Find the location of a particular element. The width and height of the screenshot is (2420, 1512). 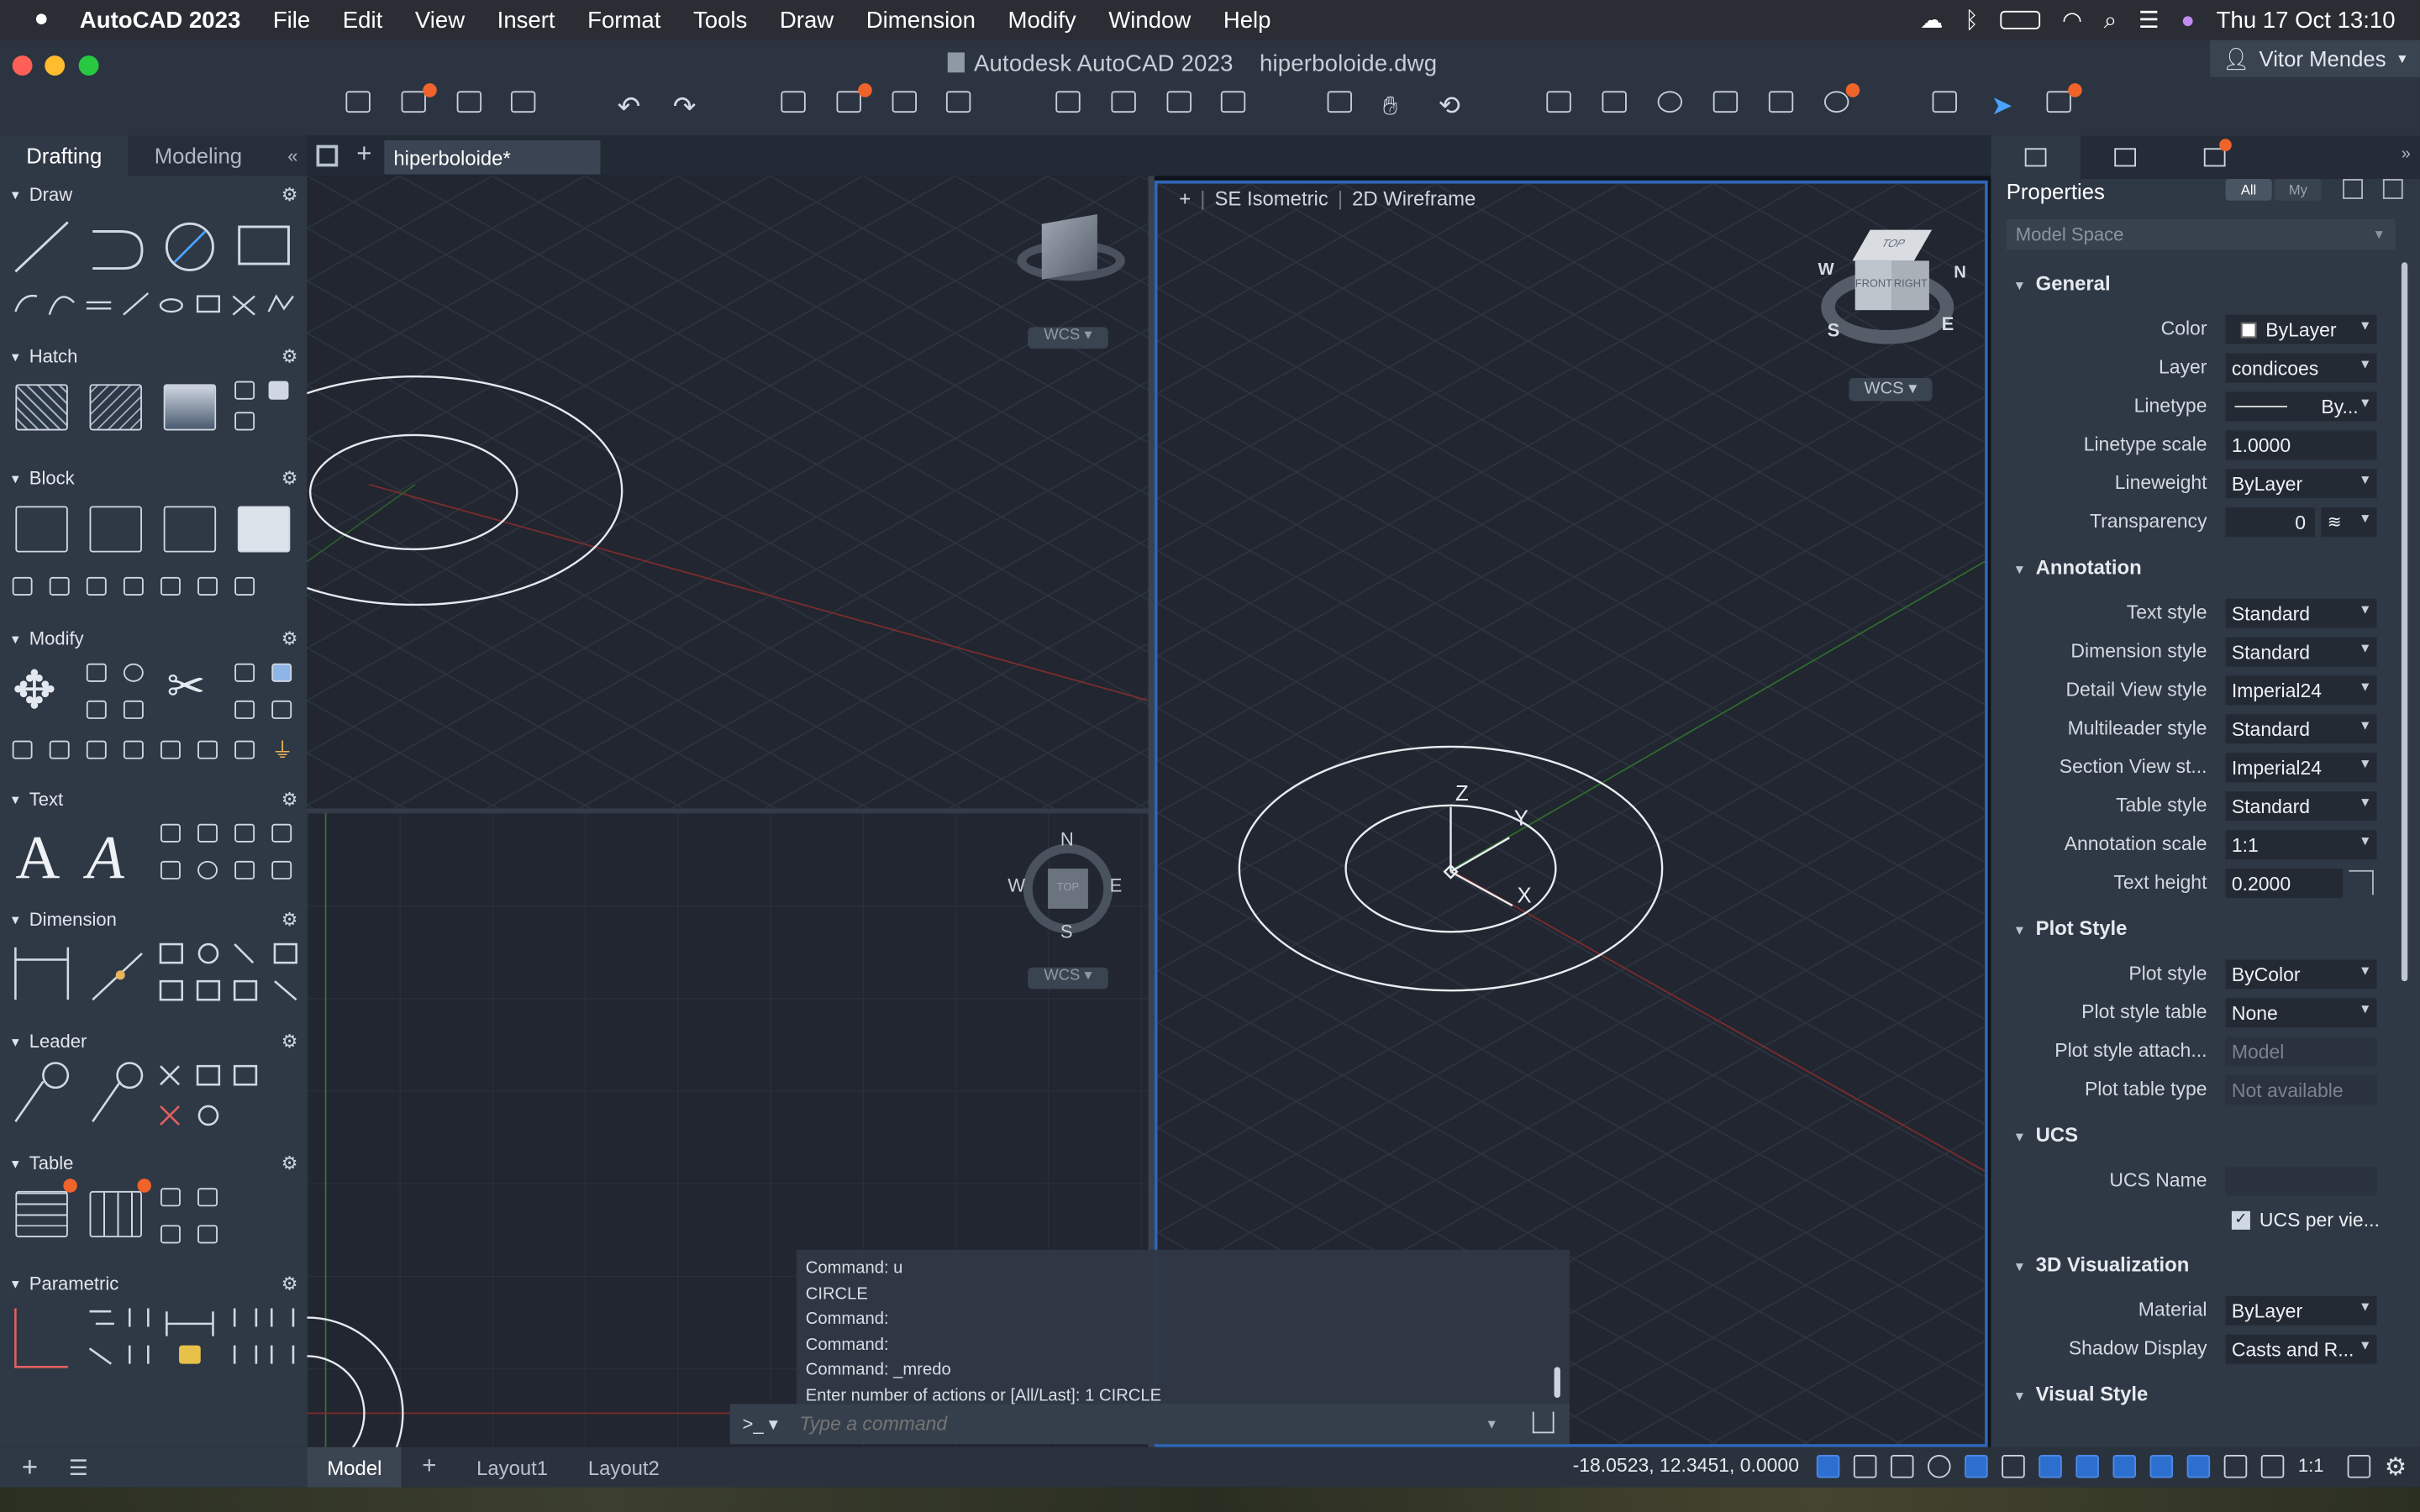

3d-osnap-icon is located at coordinates (2124, 1466).